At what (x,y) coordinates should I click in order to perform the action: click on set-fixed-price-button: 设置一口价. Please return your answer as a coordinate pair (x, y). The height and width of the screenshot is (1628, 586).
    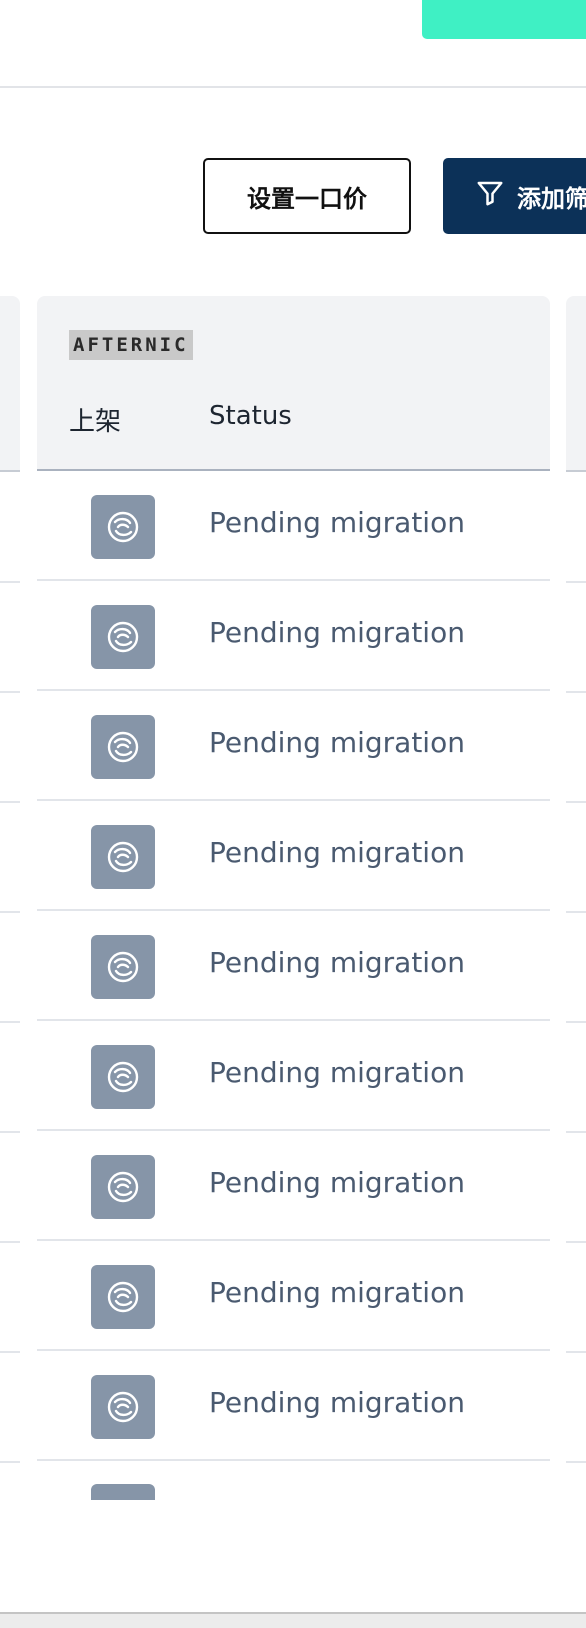
    Looking at the image, I should click on (307, 196).